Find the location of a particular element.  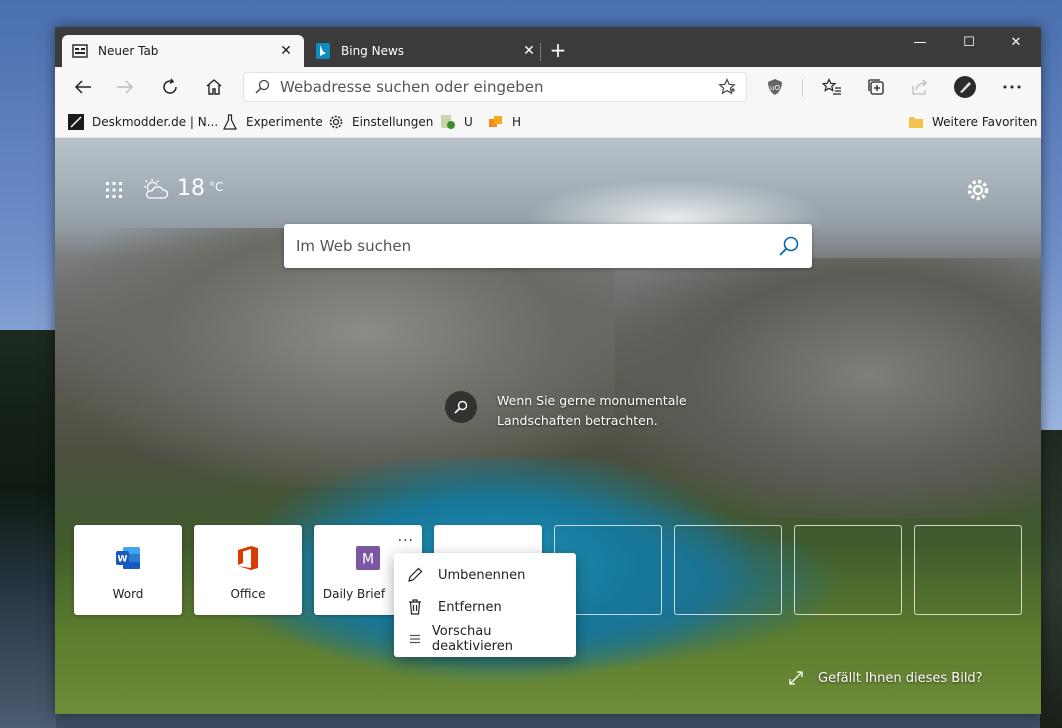

favorite-experimente: Experimente is located at coordinates (272, 122).